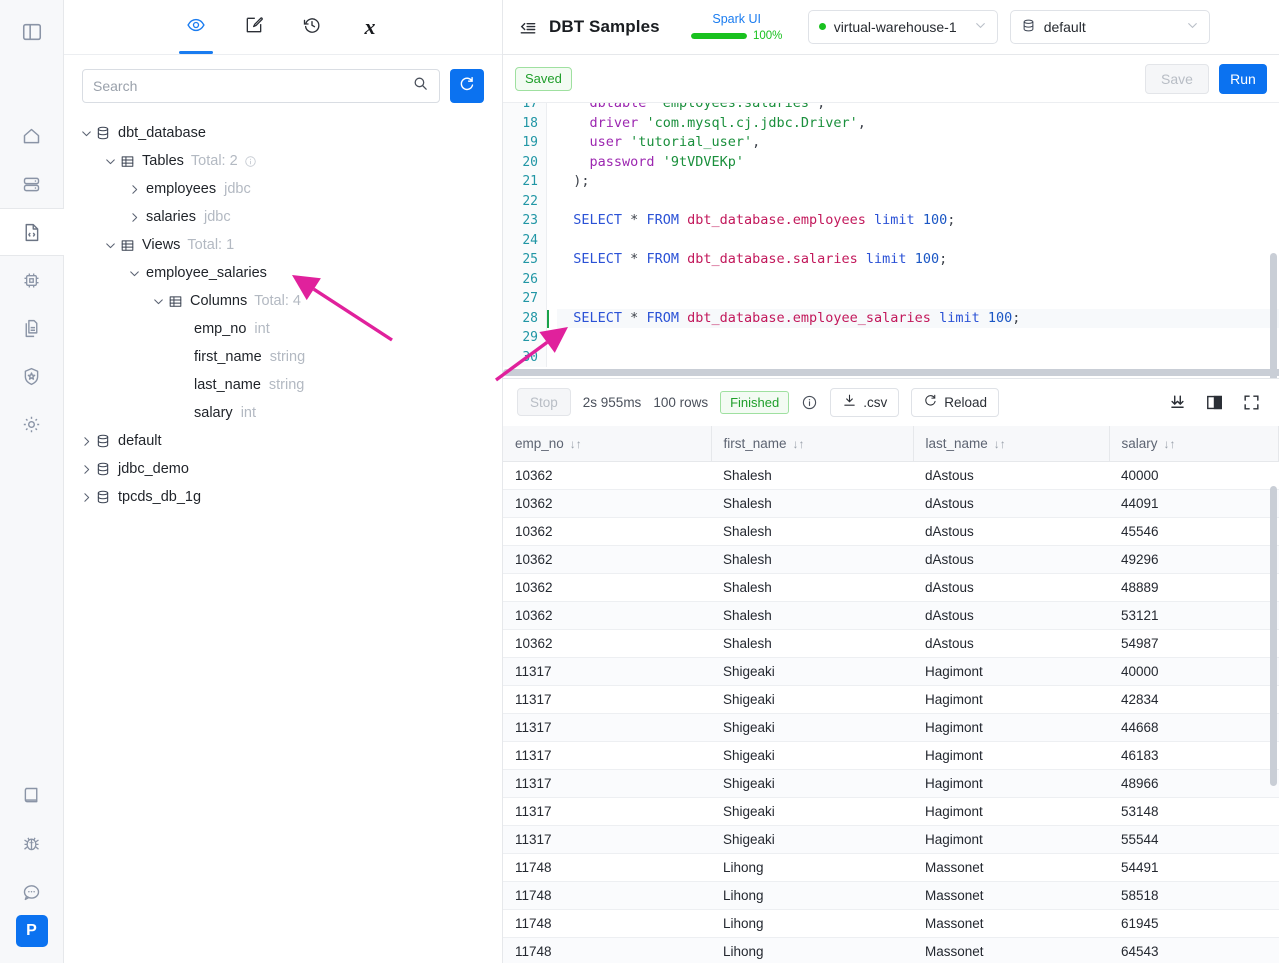 This screenshot has width=1279, height=963. I want to click on table-row: 10362 Shalesh dAstous 44091, so click(891, 504).